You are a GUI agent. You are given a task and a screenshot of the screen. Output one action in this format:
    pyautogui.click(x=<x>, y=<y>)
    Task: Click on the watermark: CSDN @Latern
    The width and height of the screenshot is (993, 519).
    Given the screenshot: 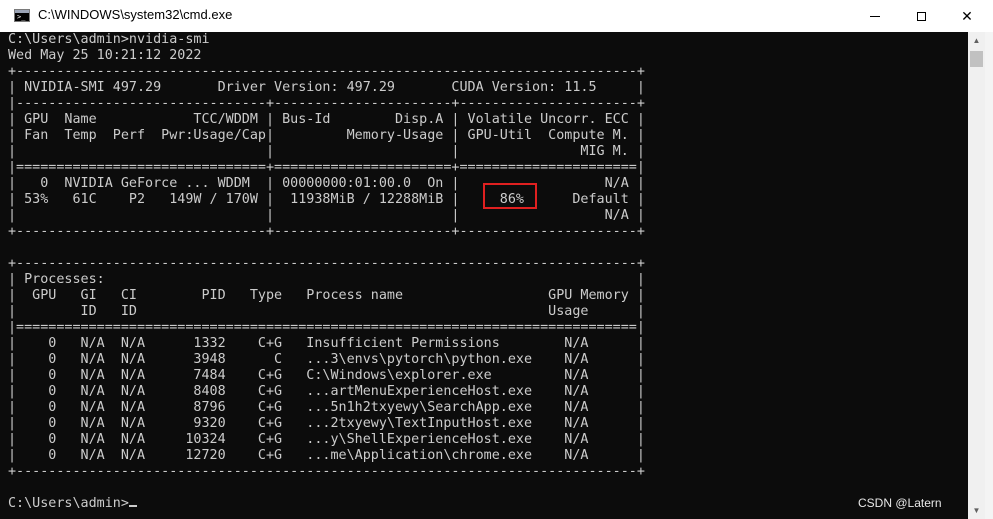 What is the action you would take?
    pyautogui.click(x=900, y=503)
    